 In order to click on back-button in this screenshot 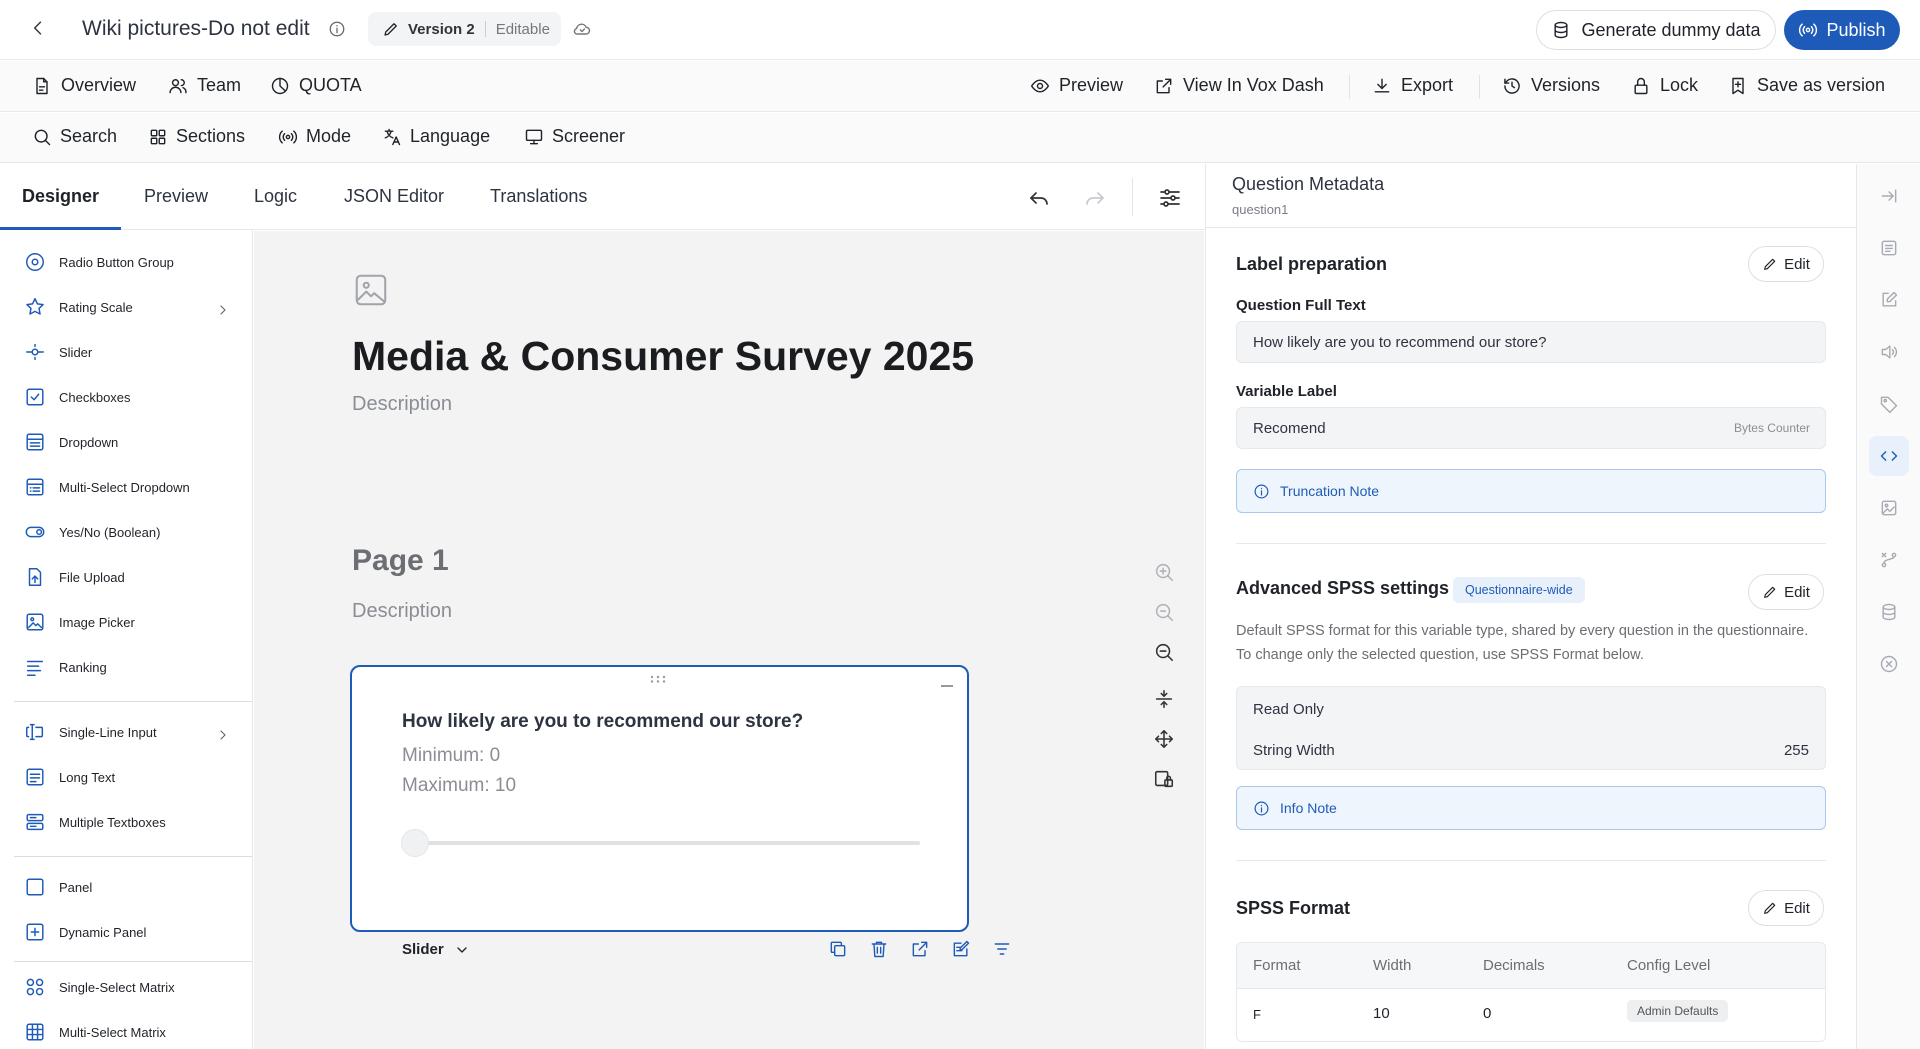, I will do `click(40, 30)`.